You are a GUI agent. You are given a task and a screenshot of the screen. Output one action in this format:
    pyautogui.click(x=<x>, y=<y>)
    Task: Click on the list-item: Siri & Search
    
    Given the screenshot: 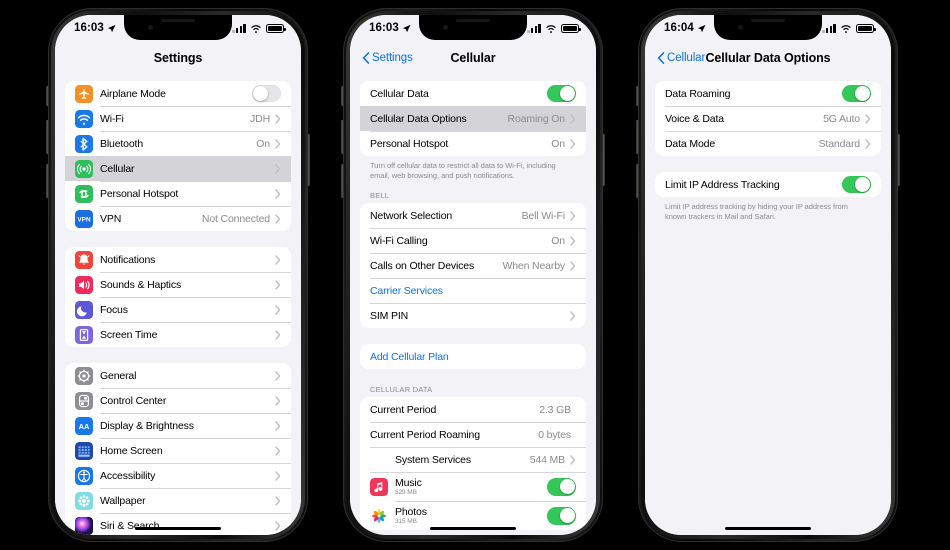 What is the action you would take?
    pyautogui.click(x=178, y=524)
    